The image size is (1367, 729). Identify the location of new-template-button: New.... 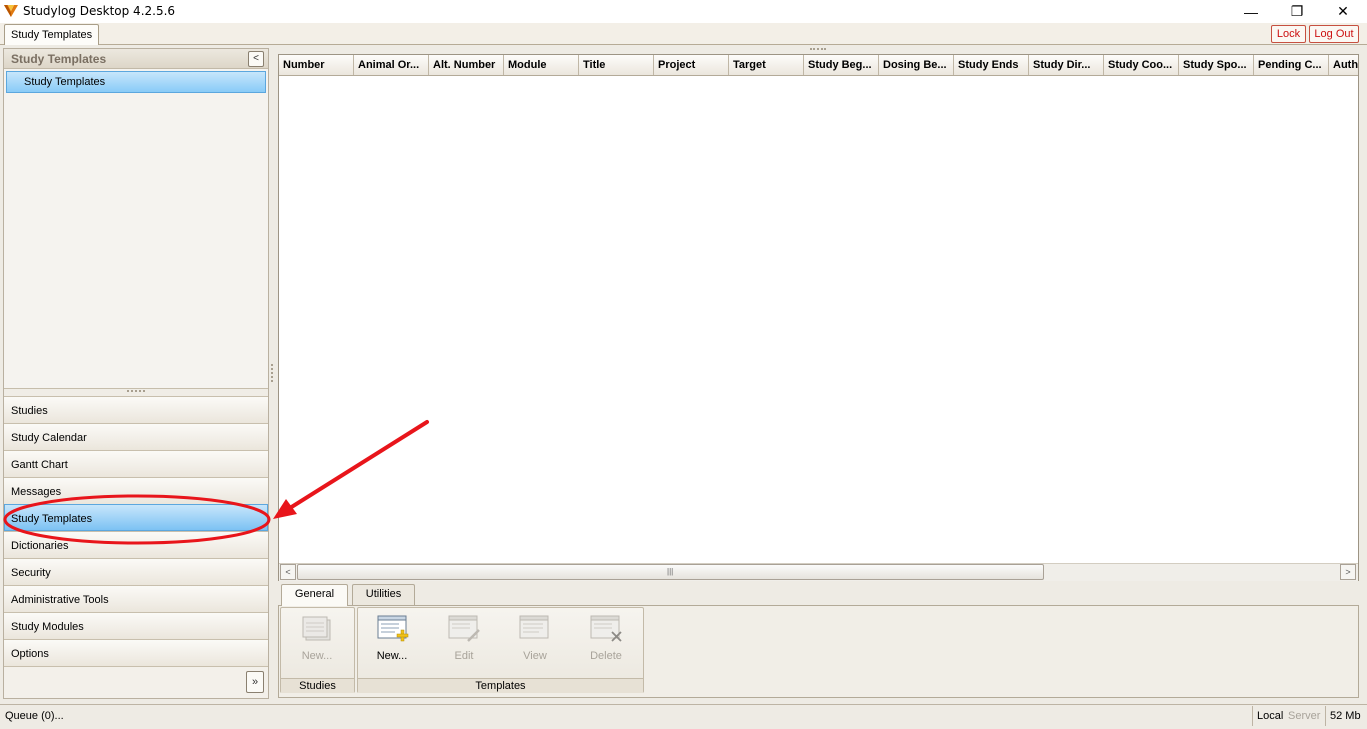
(392, 656).